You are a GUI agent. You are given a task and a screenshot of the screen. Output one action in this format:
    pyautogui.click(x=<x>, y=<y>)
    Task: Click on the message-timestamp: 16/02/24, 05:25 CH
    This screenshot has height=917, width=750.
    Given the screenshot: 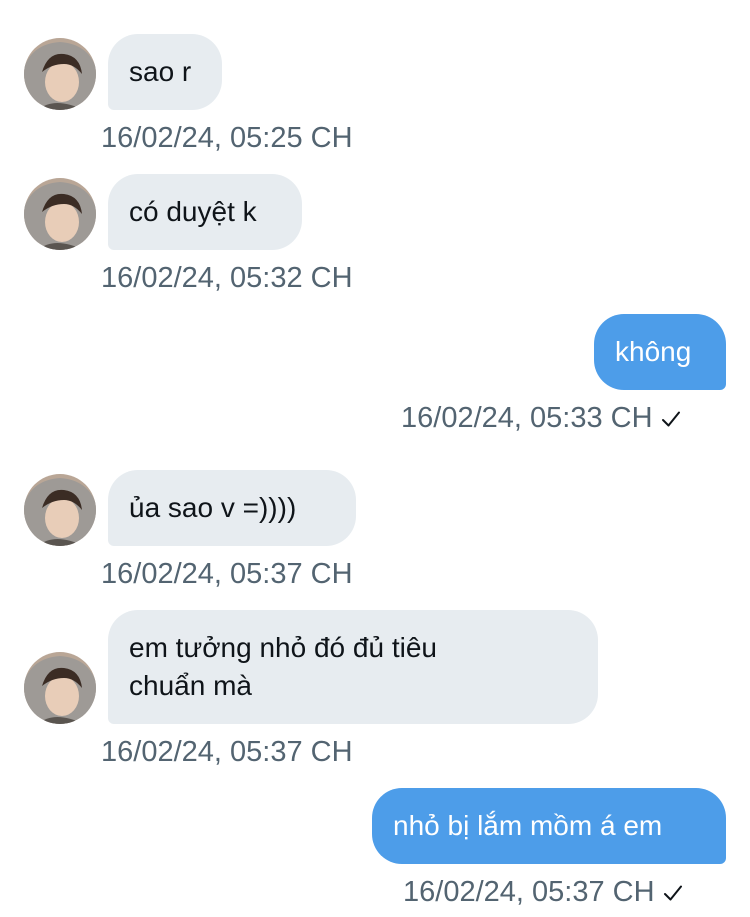 What is the action you would take?
    pyautogui.click(x=227, y=138)
    